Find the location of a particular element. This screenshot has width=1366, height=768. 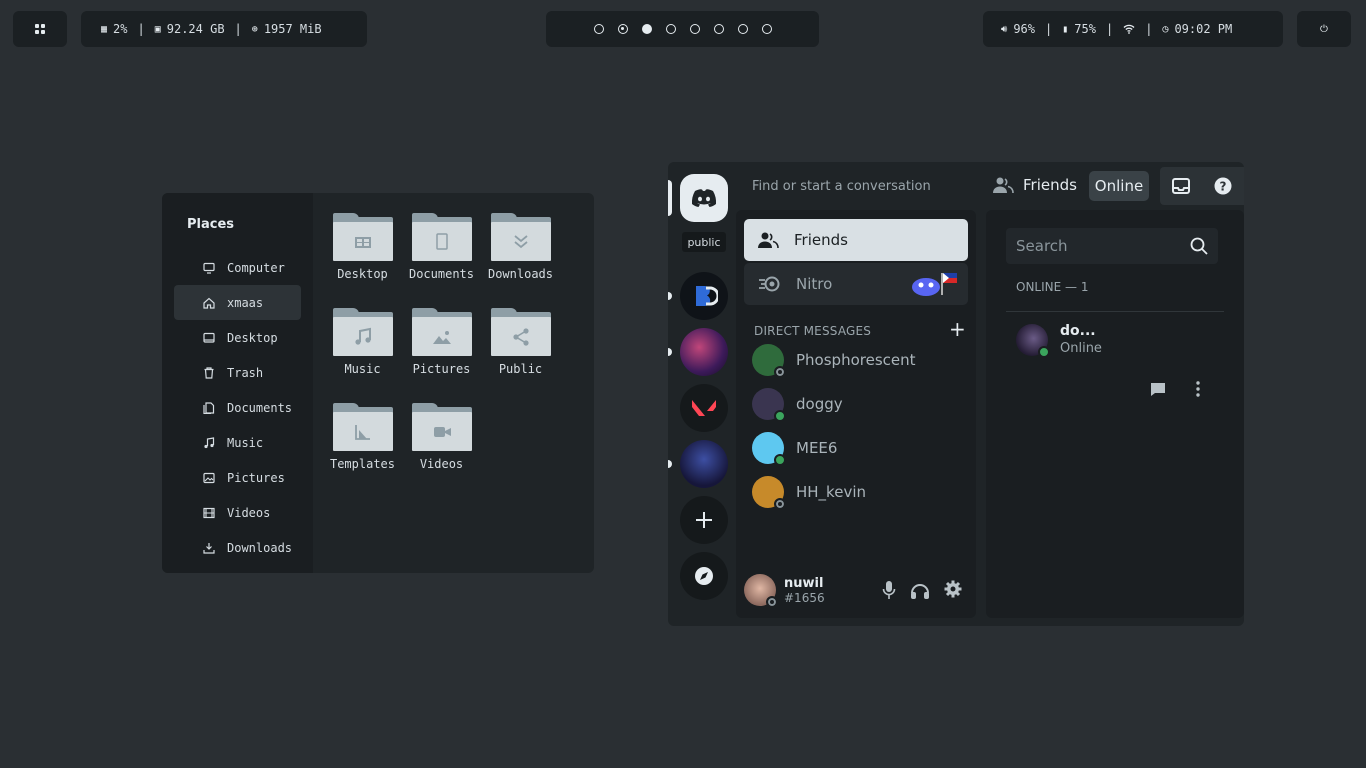

server-icon-neon is located at coordinates (704, 352).